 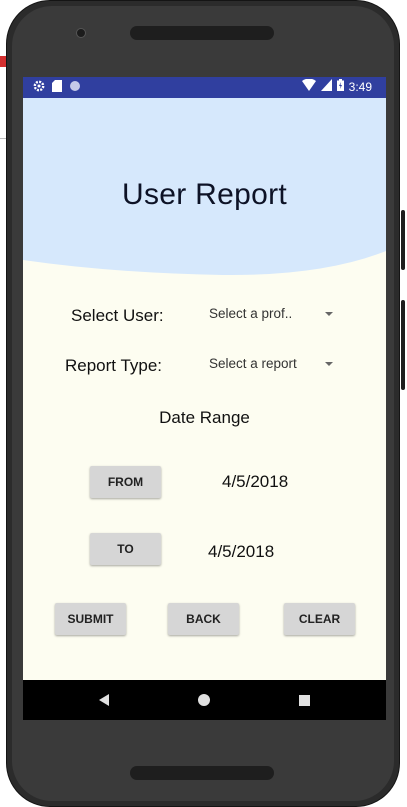 I want to click on bottom-speaker, so click(x=202, y=773).